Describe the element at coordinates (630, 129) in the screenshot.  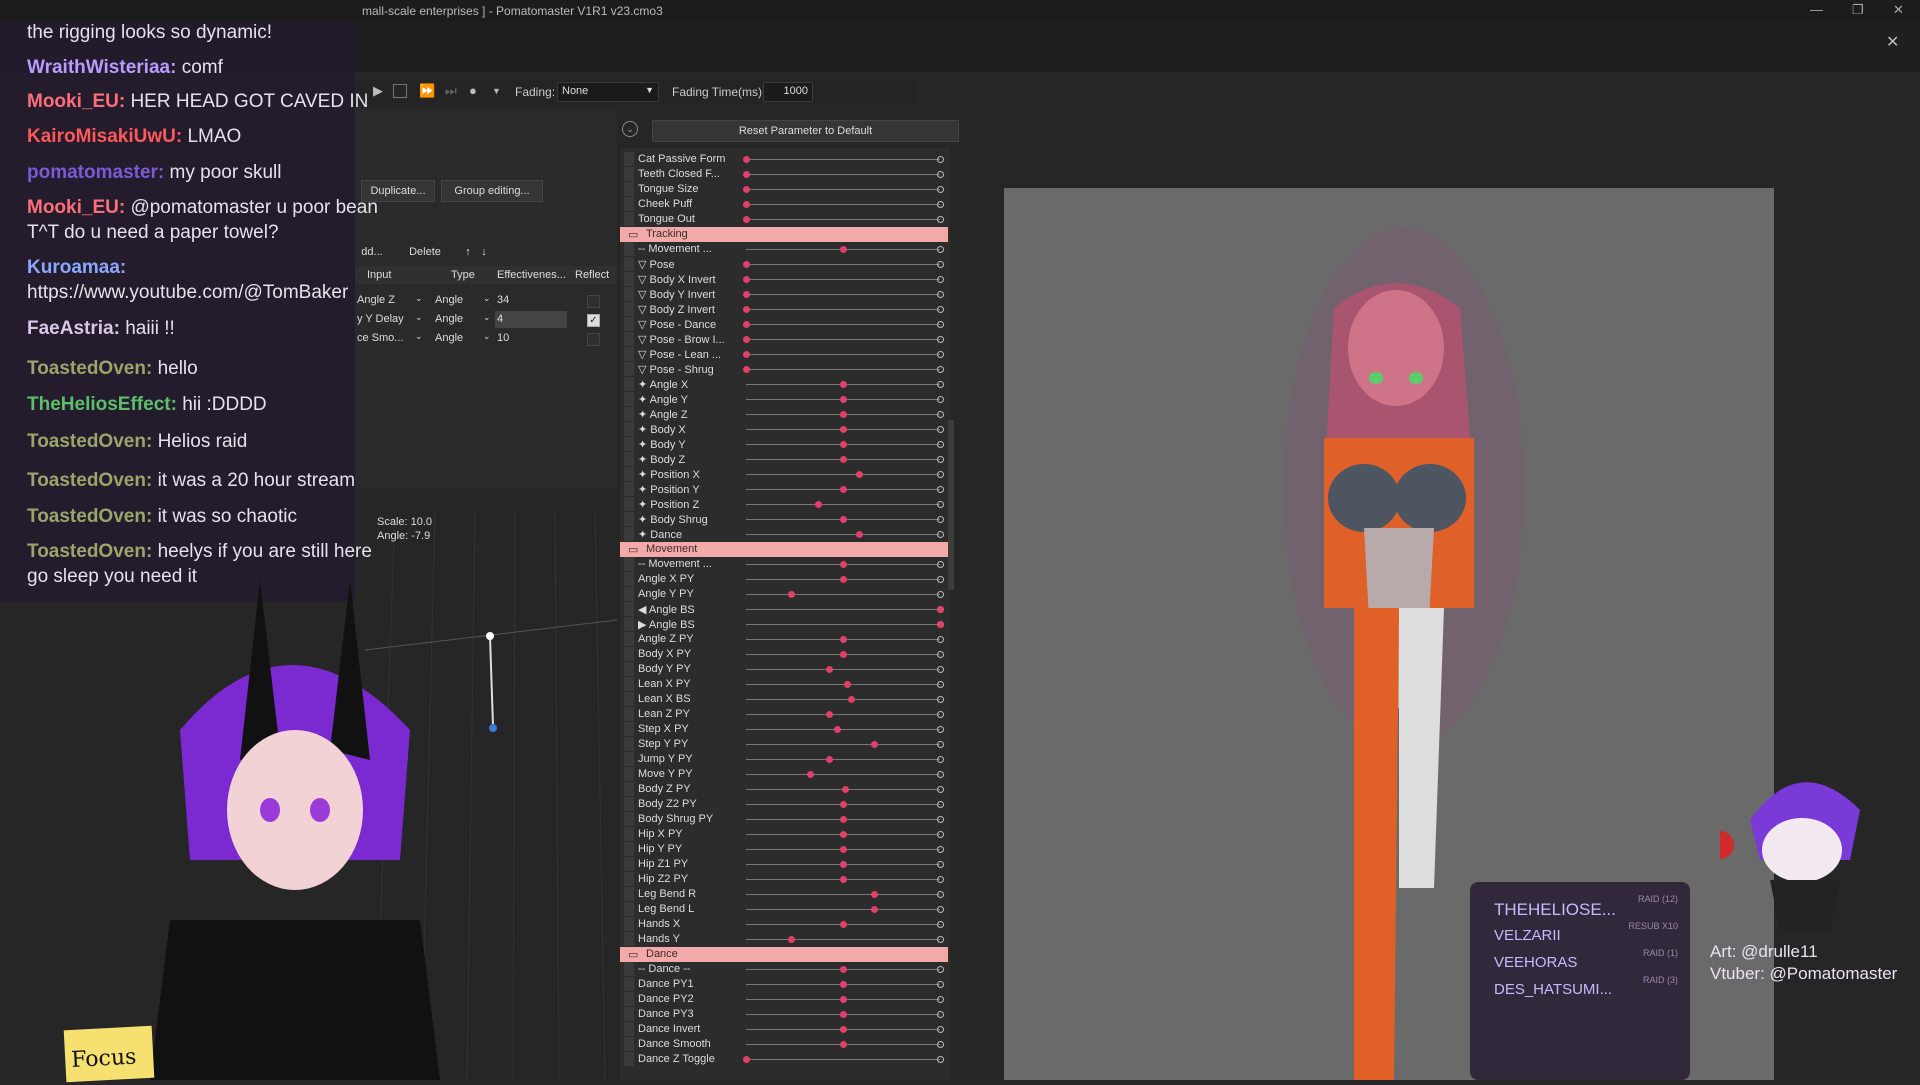
I see `collapse-icon: ⌄` at that location.